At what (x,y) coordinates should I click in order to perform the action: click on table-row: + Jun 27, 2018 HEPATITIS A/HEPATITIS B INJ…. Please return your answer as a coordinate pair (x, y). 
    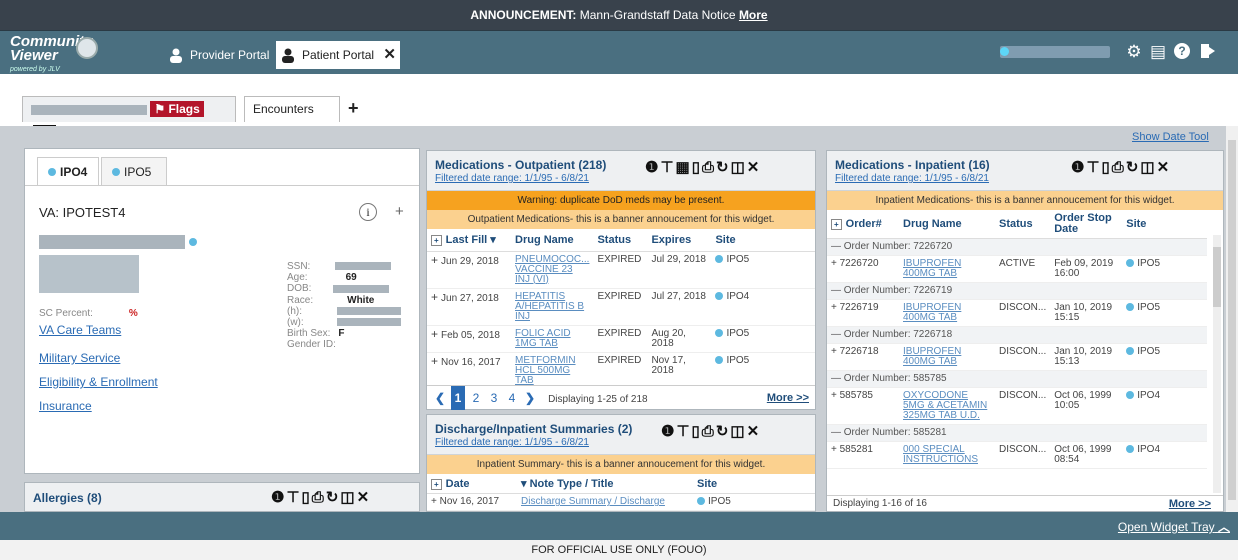
    Looking at the image, I should click on (621, 307).